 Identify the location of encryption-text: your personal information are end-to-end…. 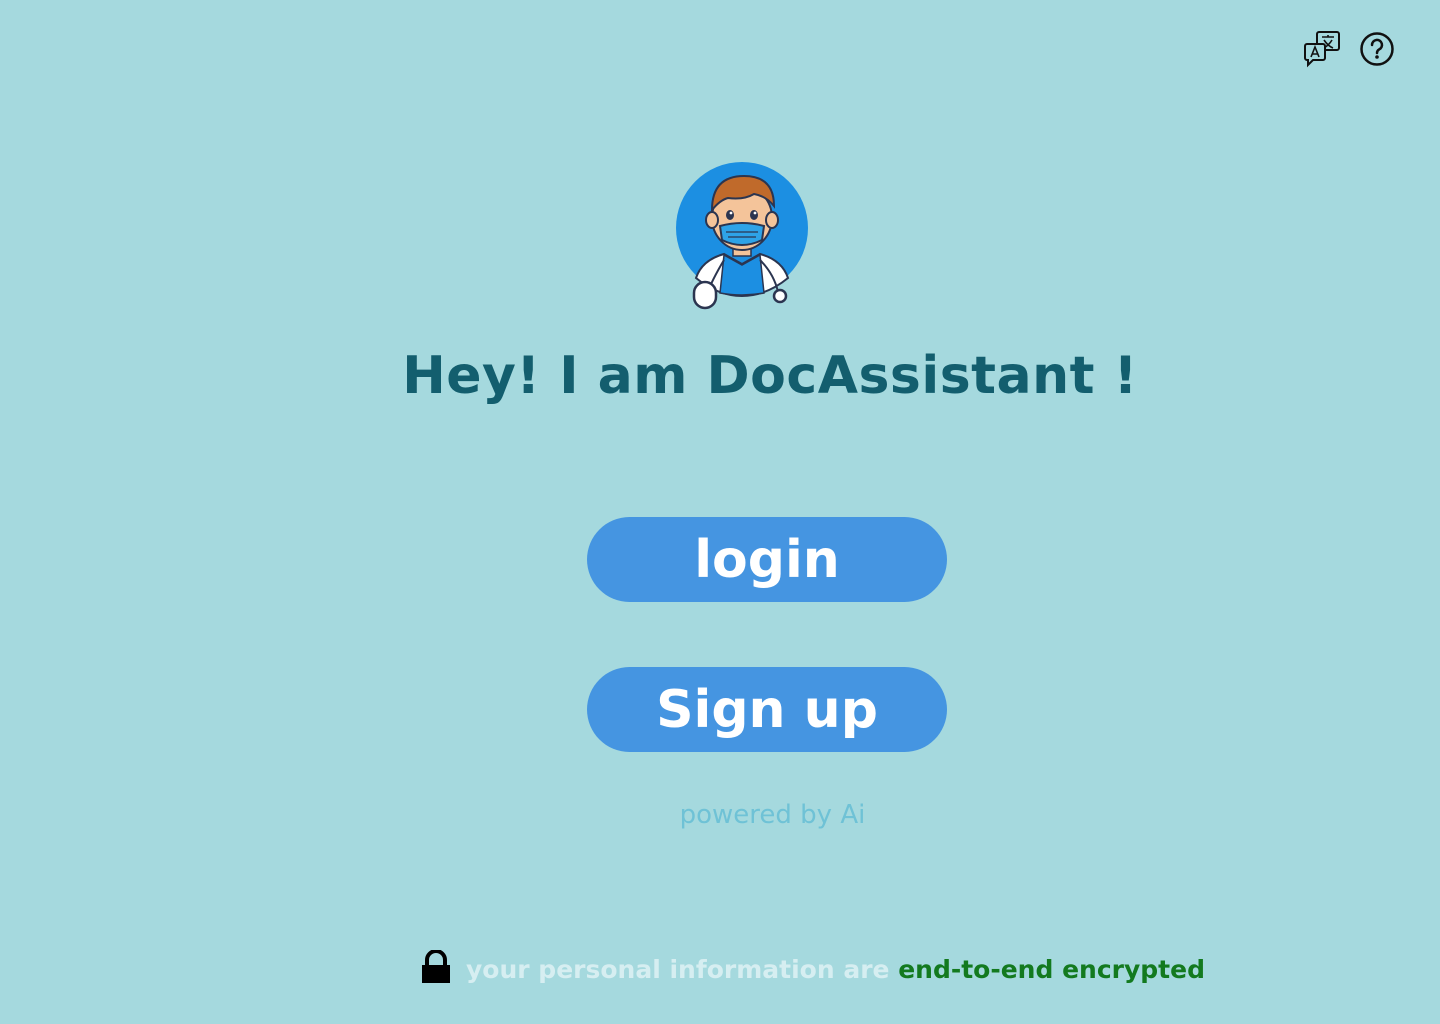
(835, 969).